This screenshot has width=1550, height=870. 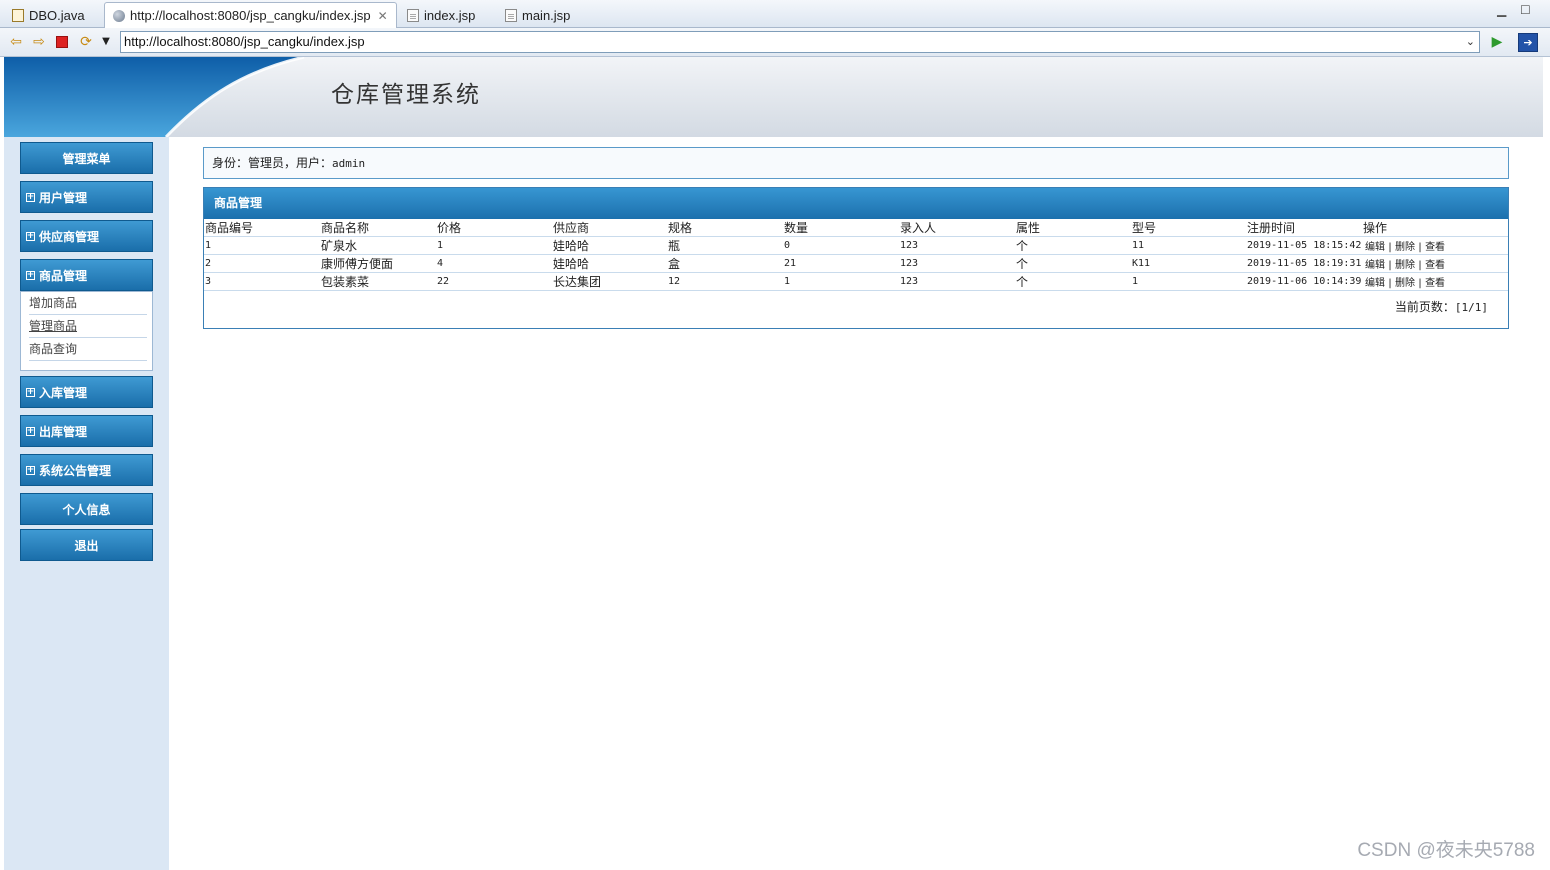 What do you see at coordinates (57, 15) in the screenshot?
I see `tab-label: DBO.java` at bounding box center [57, 15].